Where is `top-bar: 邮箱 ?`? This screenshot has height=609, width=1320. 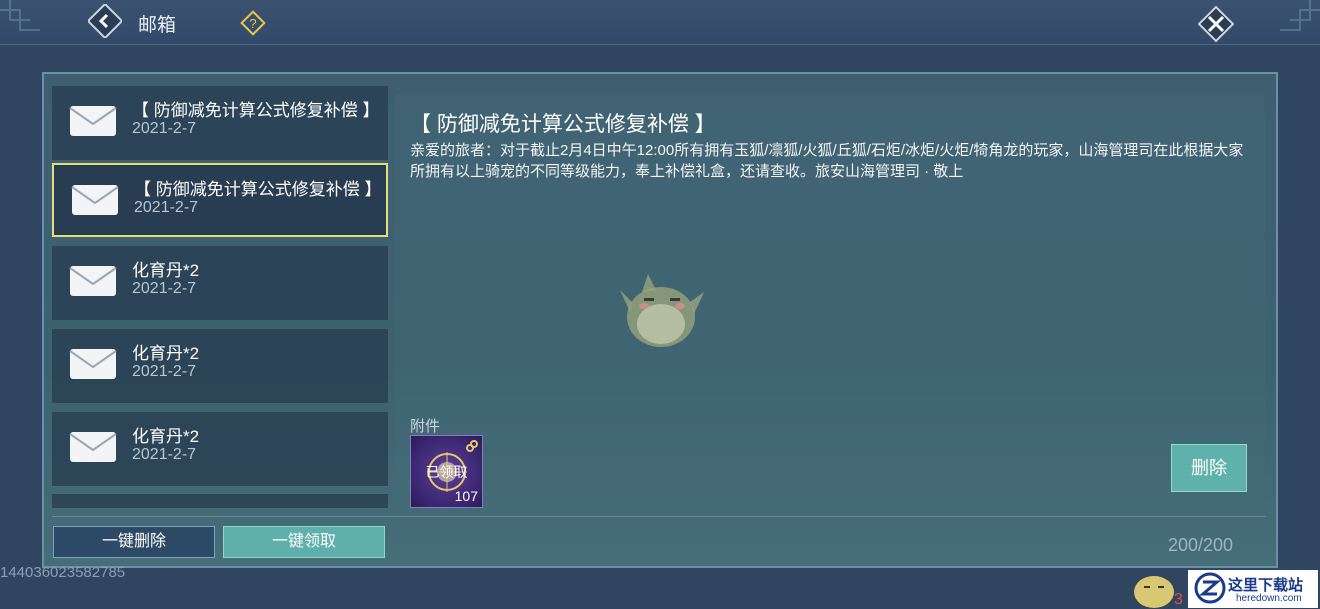 top-bar: 邮箱 ? is located at coordinates (660, 22).